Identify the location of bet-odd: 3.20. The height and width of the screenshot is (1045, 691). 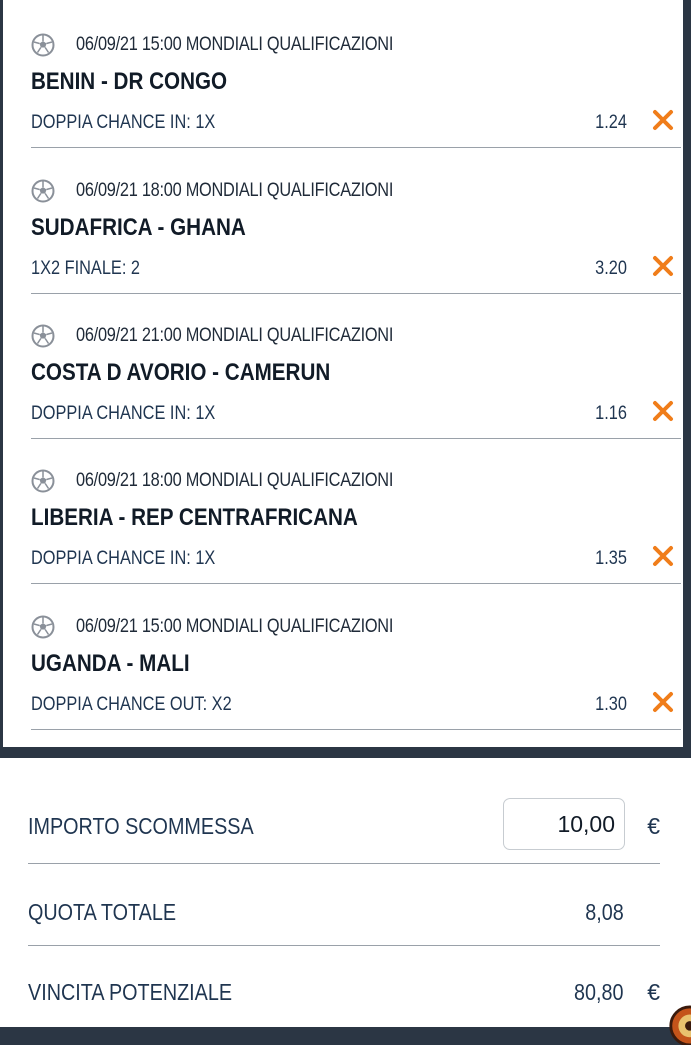
(611, 268).